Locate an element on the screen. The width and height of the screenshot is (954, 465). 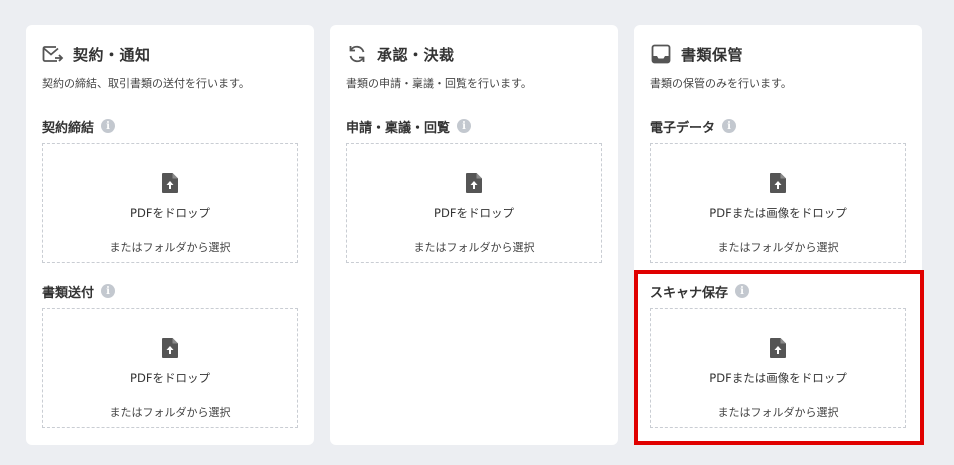
dropzone-scanner-storage: PDFまたは画像をドロップ またはフォルダから選択 is located at coordinates (778, 368).